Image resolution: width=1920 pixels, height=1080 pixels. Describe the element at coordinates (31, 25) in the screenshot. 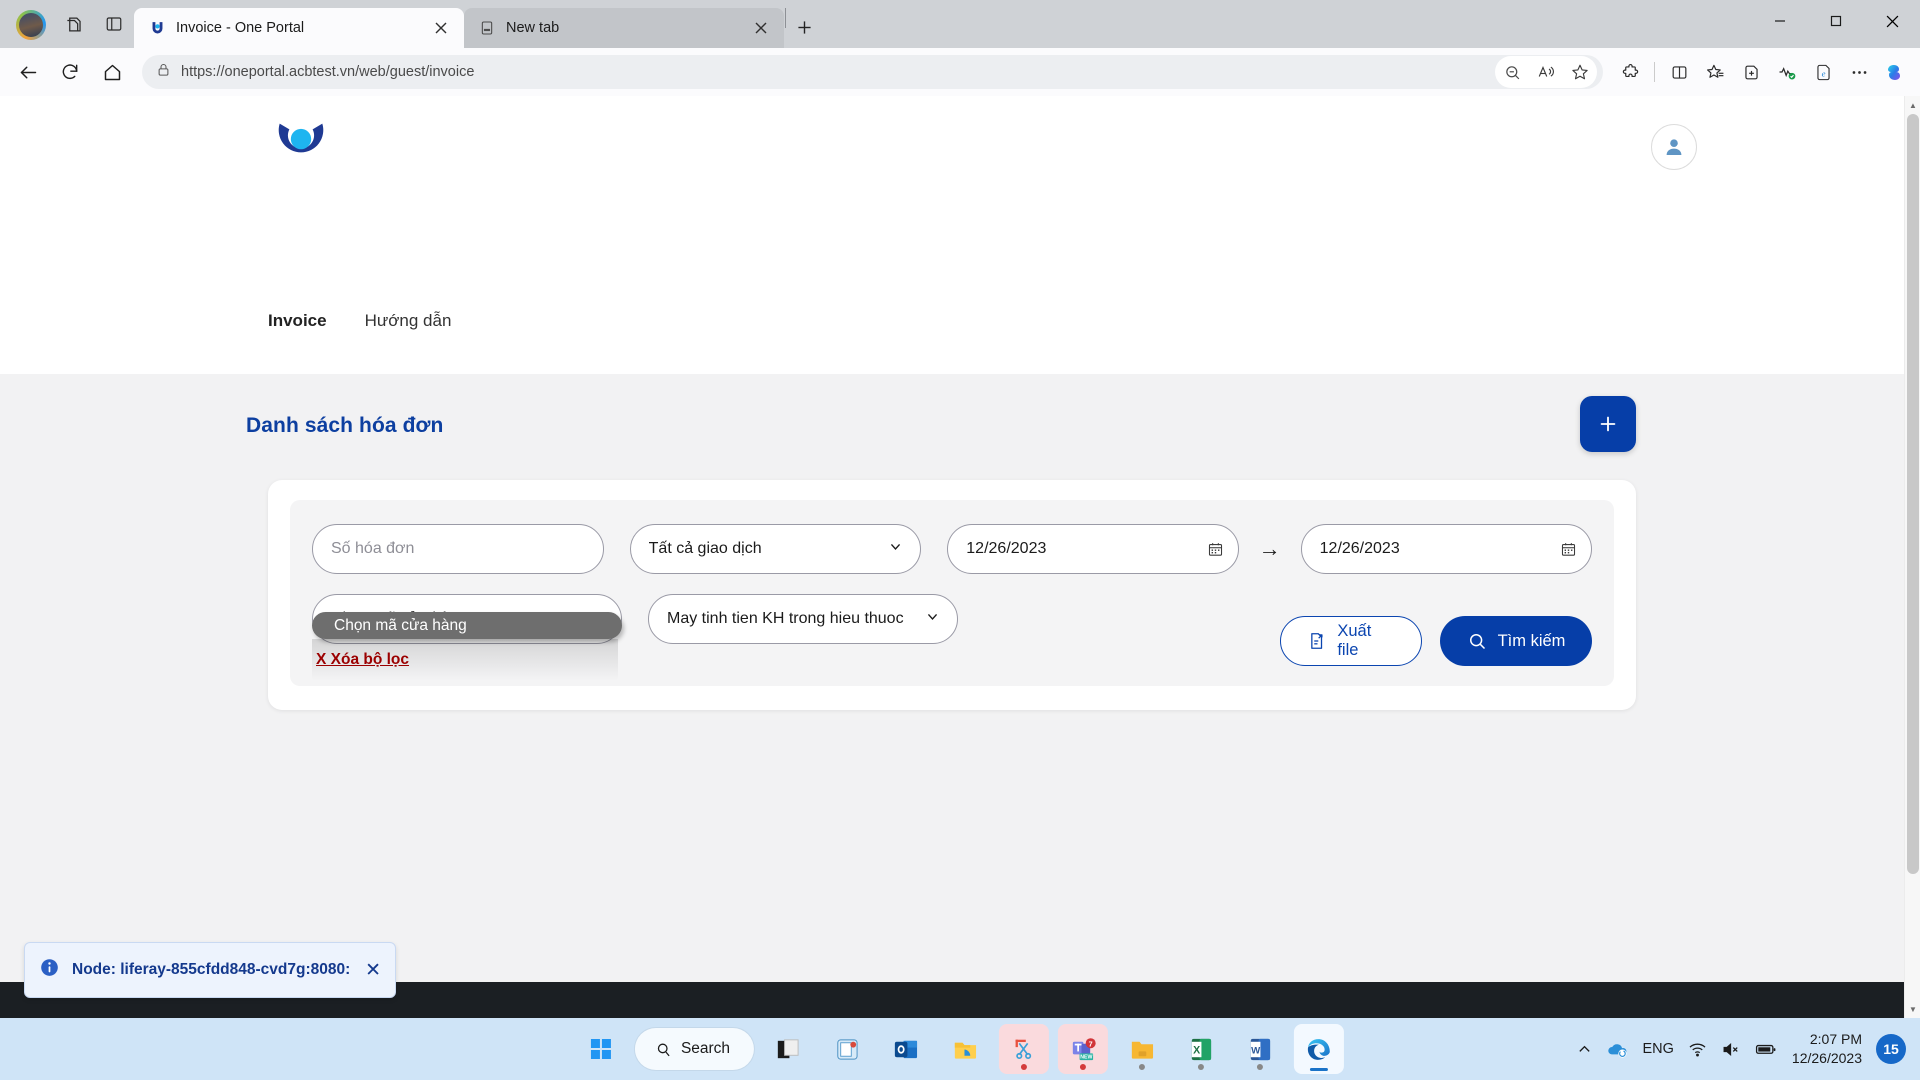

I see `profile-avatar-button` at that location.